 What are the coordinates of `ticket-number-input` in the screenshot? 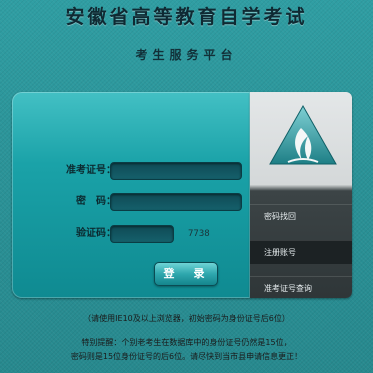 It's located at (176, 171).